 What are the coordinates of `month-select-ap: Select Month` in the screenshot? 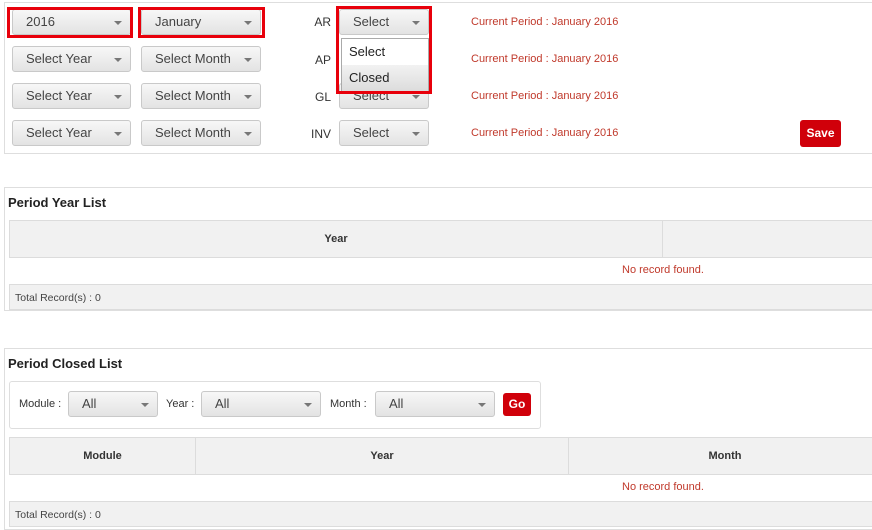 It's located at (201, 59).